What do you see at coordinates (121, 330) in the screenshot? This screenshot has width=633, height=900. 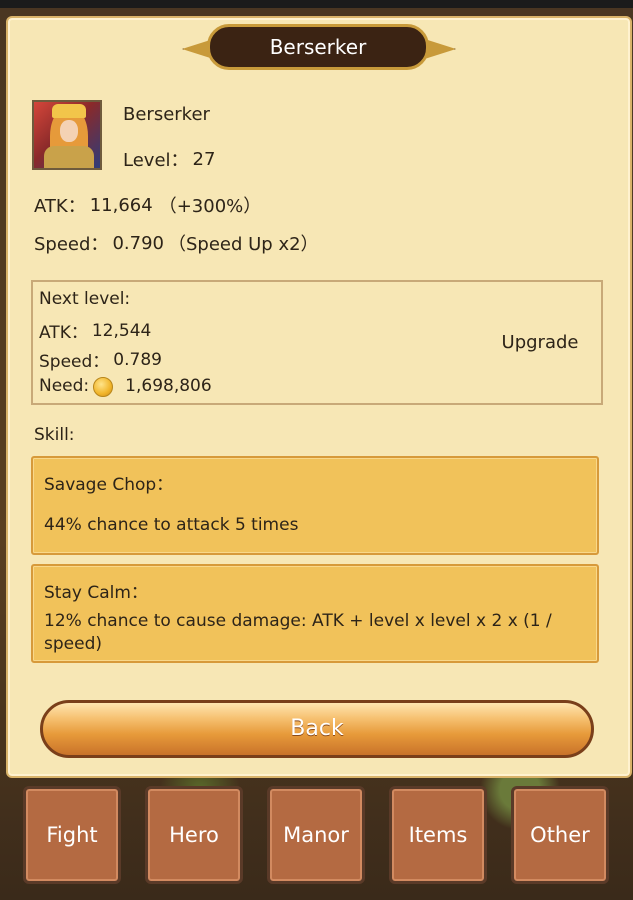 I see `next-atk-value: 12,544` at bounding box center [121, 330].